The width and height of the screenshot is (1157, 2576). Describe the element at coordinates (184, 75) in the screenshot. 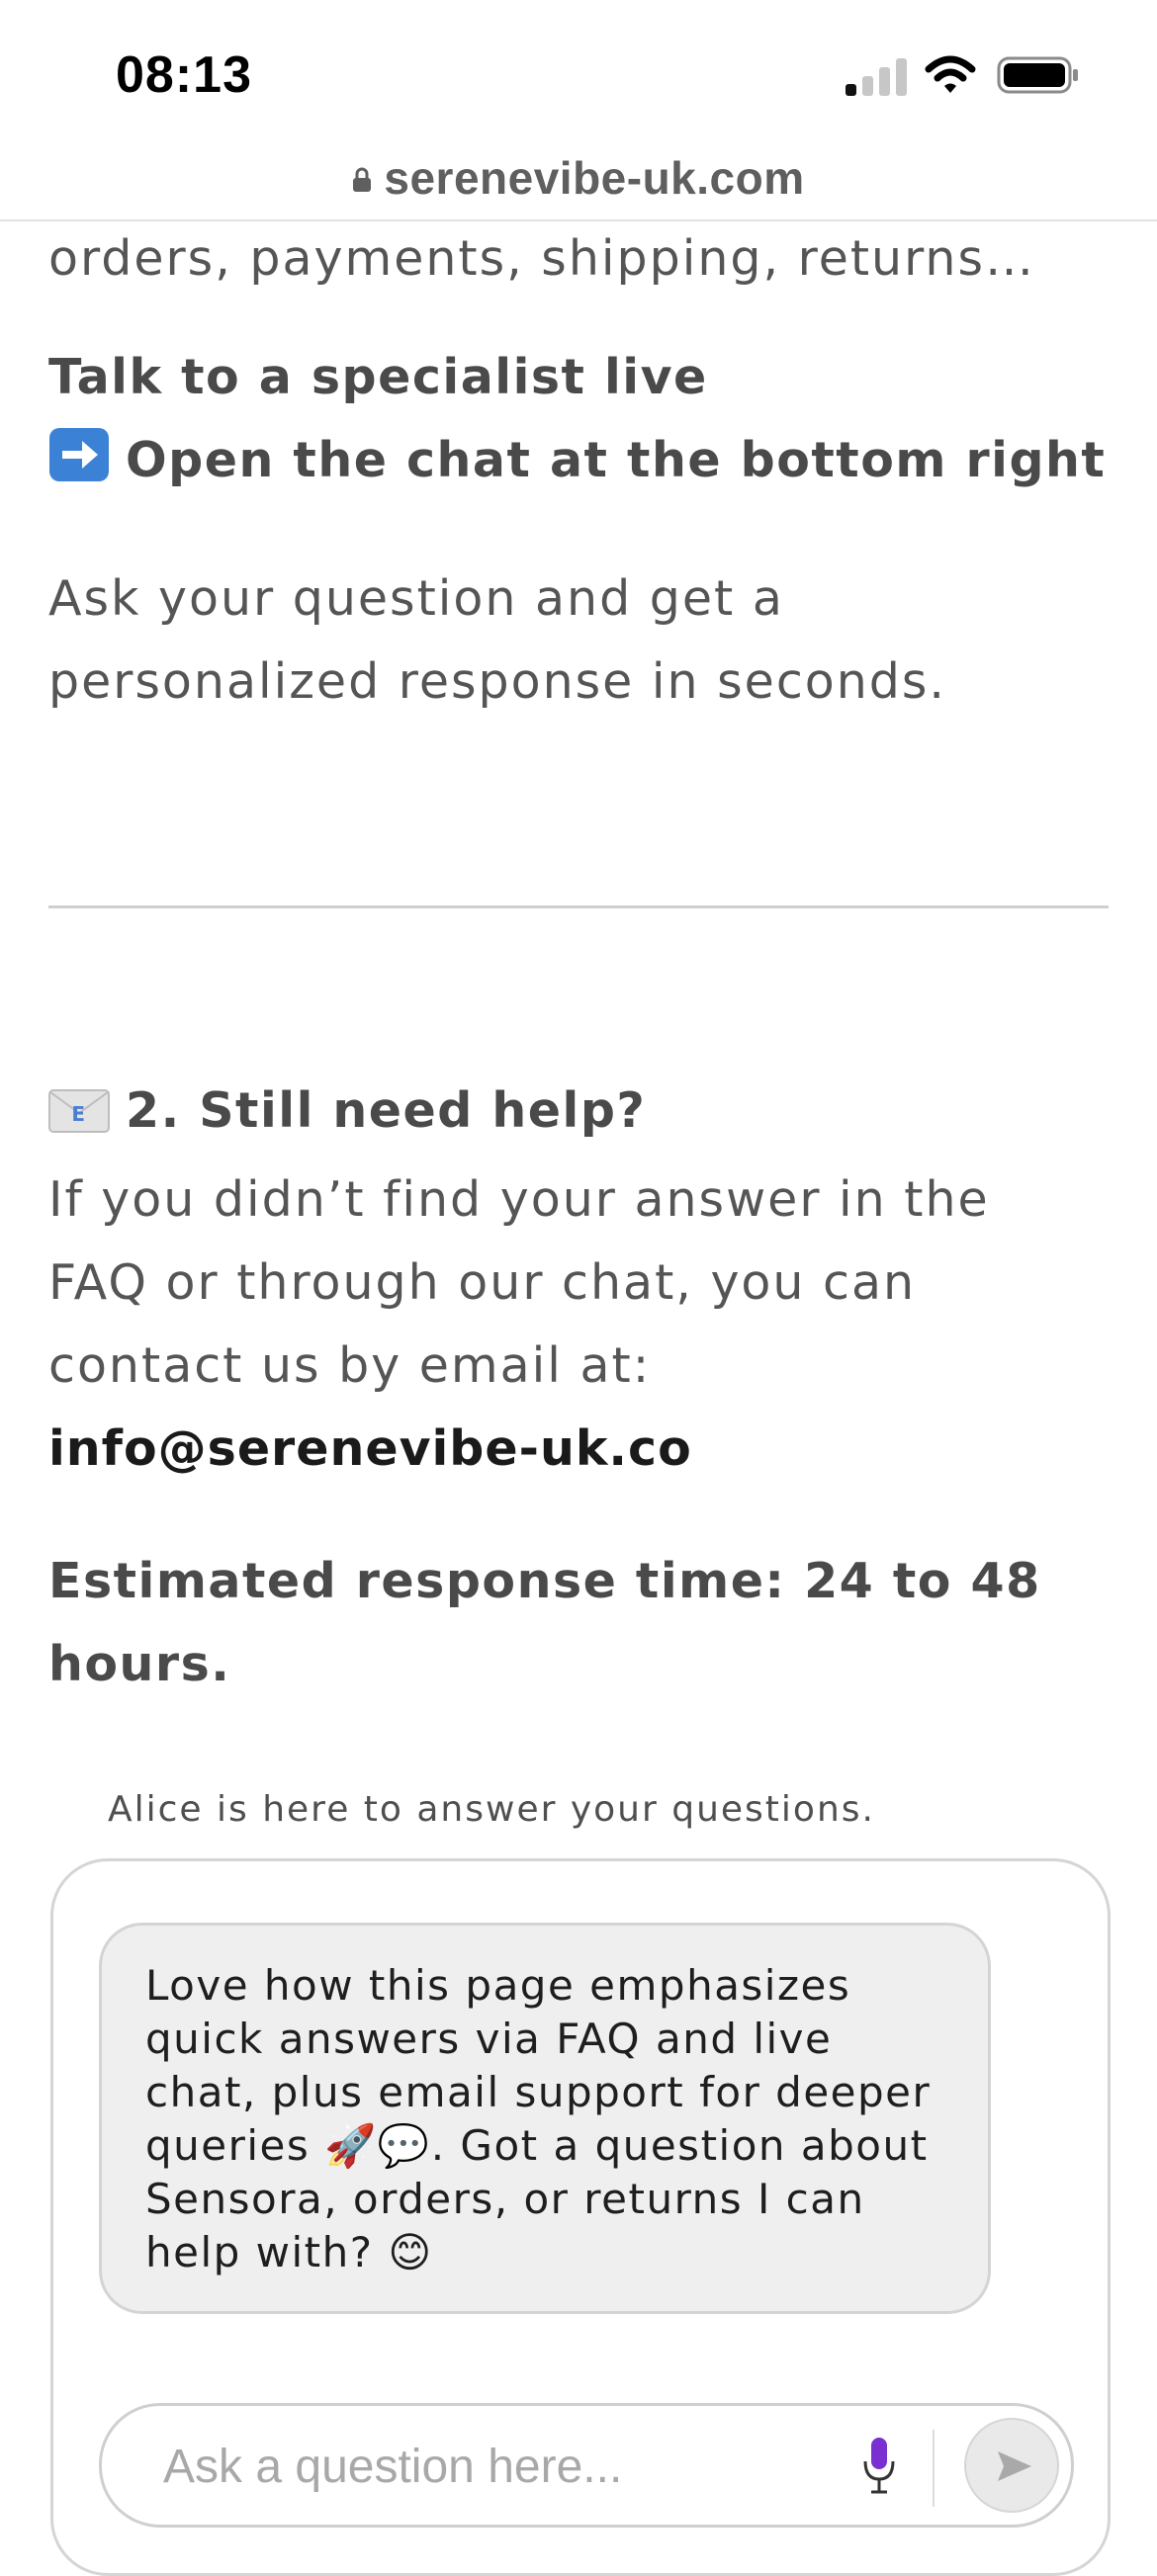

I see `status-time: 08:13` at that location.